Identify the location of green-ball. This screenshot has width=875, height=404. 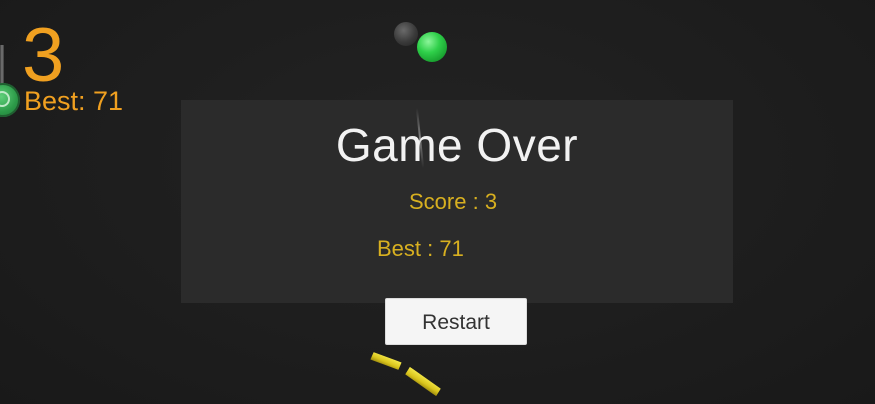
(432, 47).